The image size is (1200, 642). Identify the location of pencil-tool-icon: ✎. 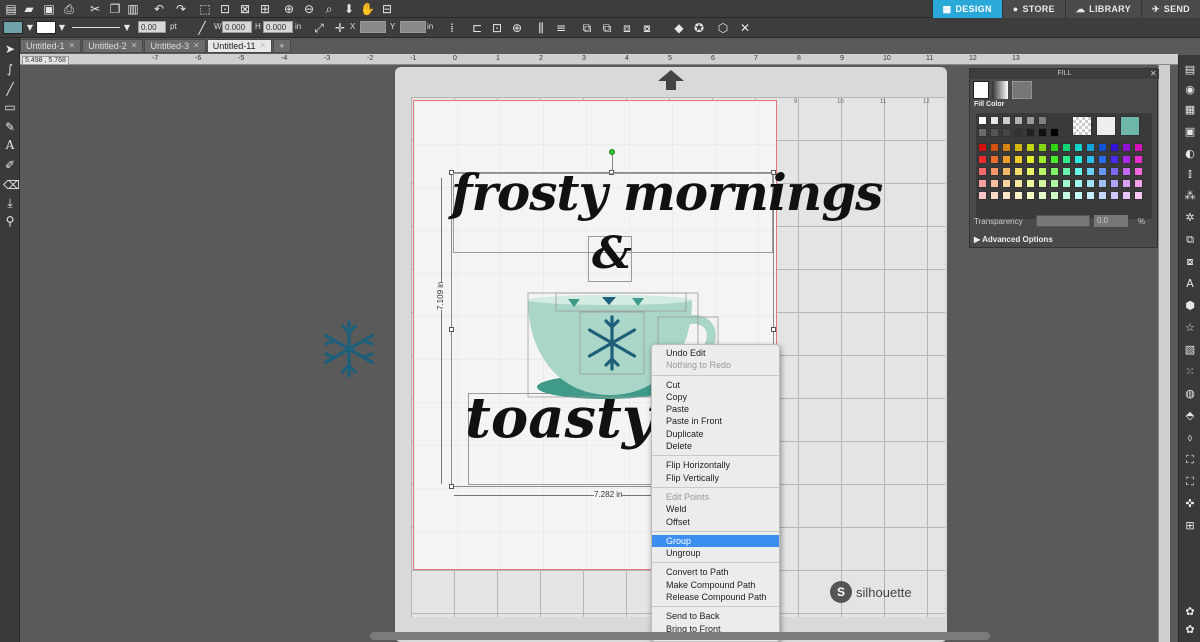
(10, 127).